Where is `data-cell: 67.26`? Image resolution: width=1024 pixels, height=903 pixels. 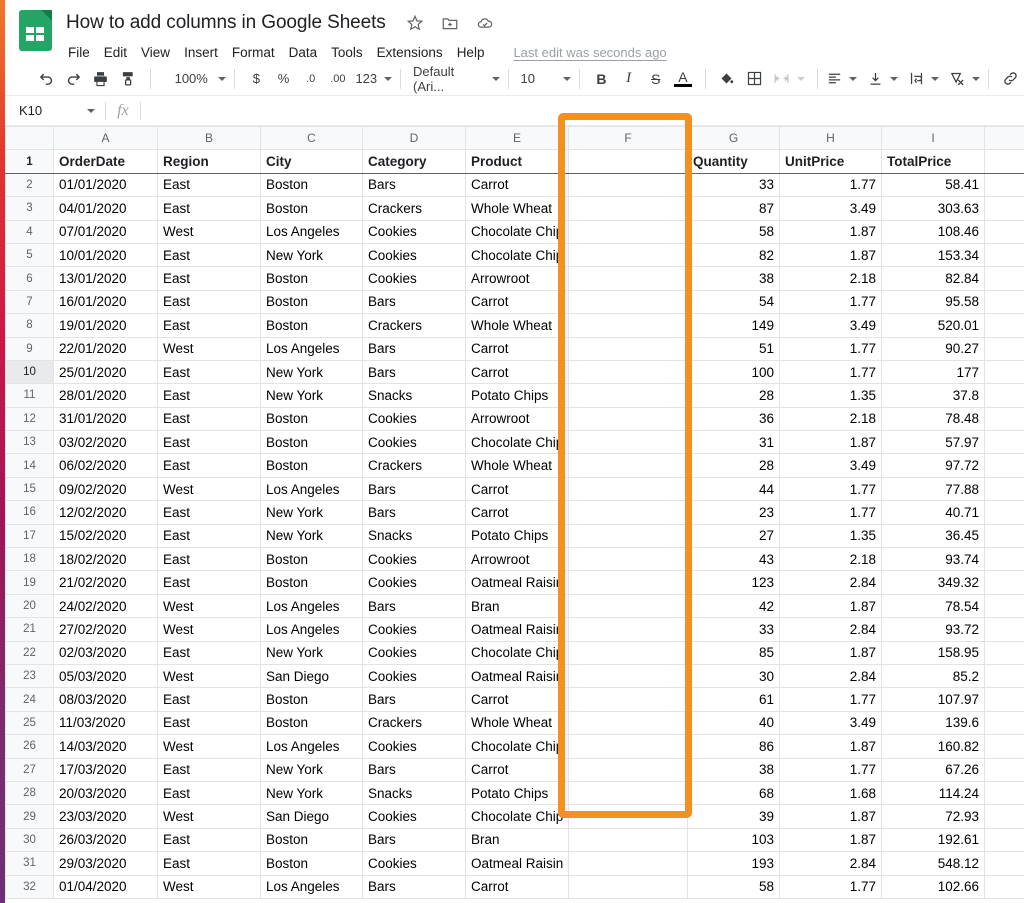 data-cell: 67.26 is located at coordinates (933, 769).